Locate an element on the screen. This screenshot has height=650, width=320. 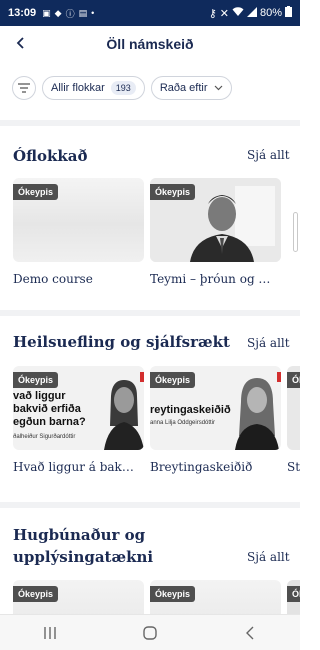
status-time: 13:09 is located at coordinates (22, 13).